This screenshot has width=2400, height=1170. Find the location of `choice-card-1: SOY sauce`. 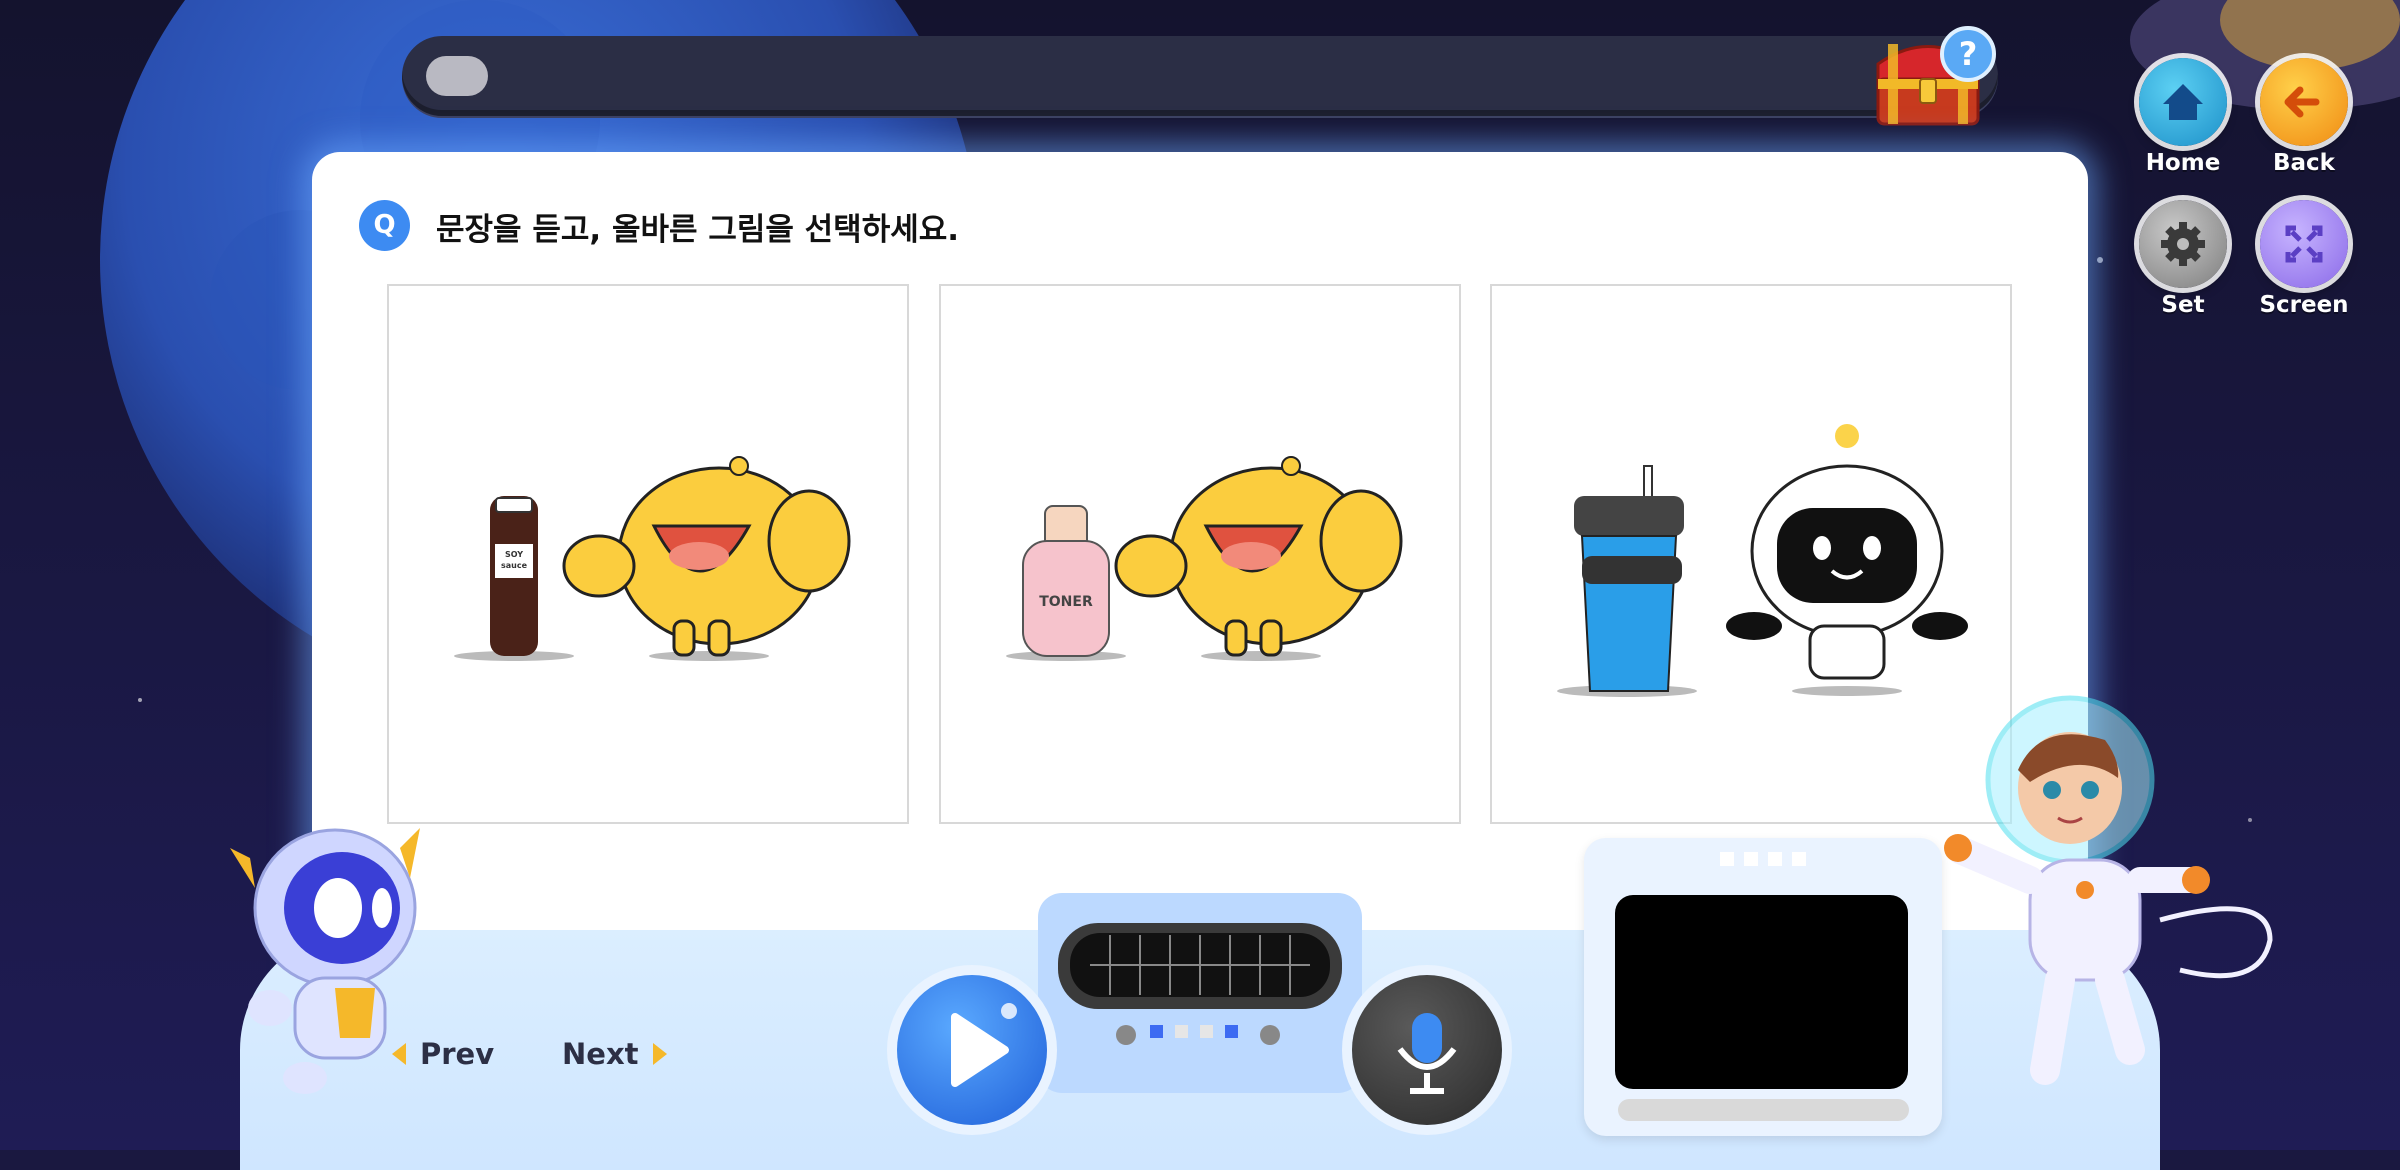

choice-card-1: SOY sauce is located at coordinates (648, 554).